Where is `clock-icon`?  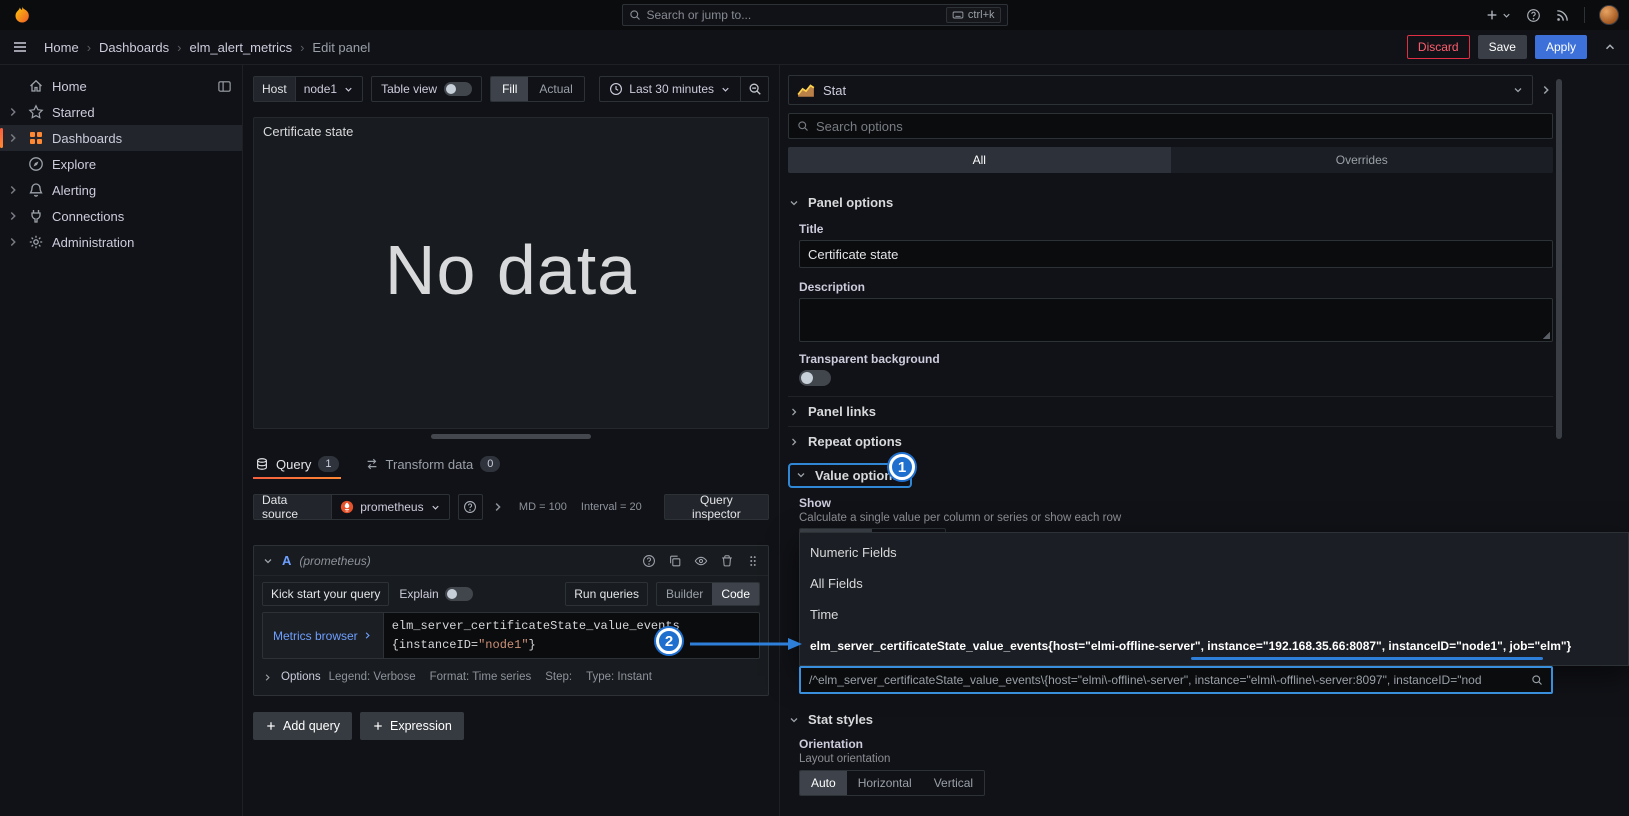 clock-icon is located at coordinates (616, 89).